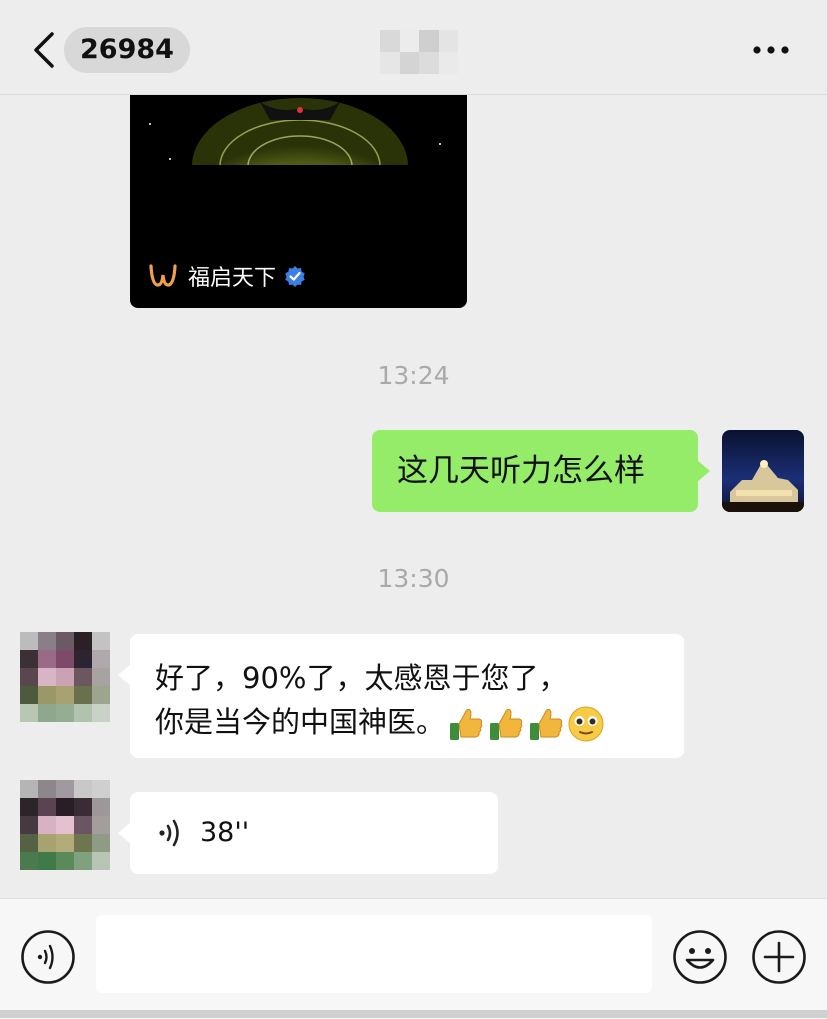  Describe the element at coordinates (413, 578) in the screenshot. I see `message-timestamp: 13:30` at that location.